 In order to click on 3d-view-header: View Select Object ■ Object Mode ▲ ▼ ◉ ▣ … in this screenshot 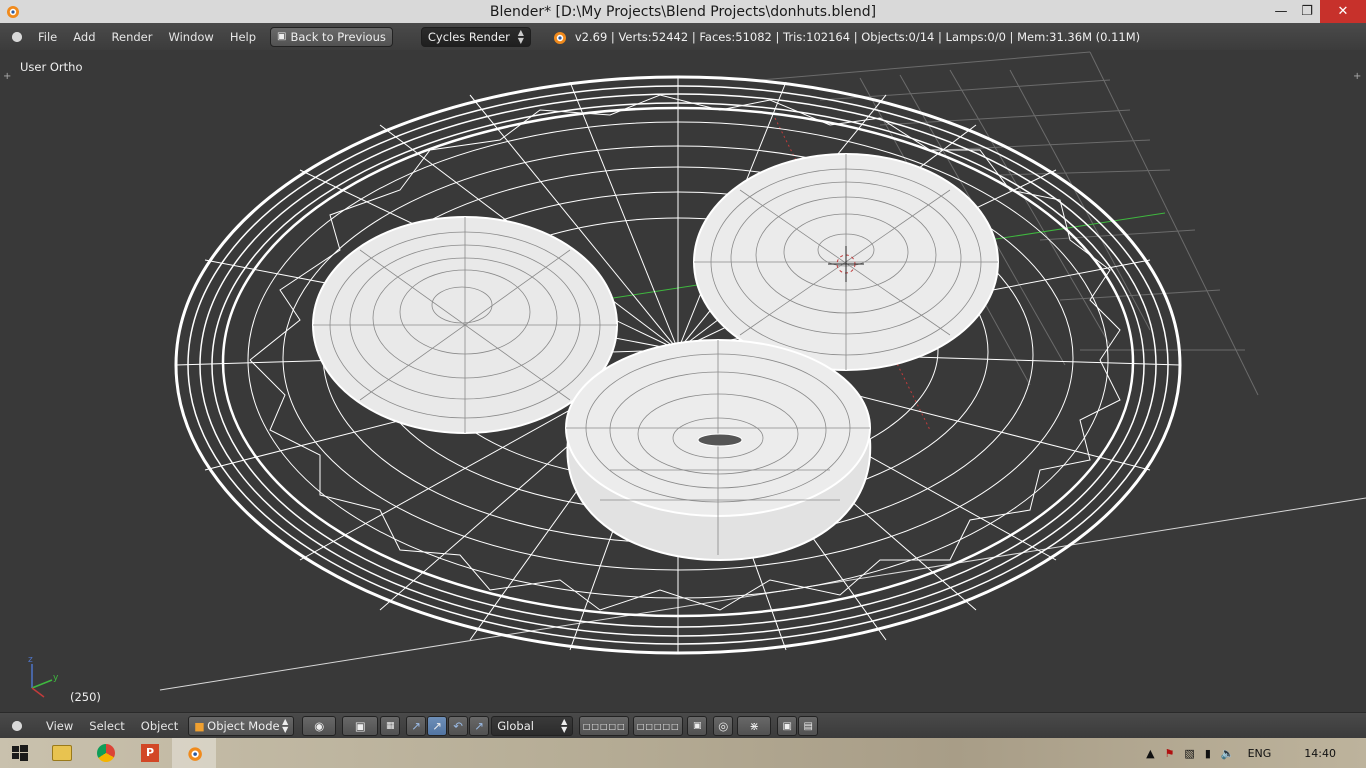, I will do `click(683, 725)`.